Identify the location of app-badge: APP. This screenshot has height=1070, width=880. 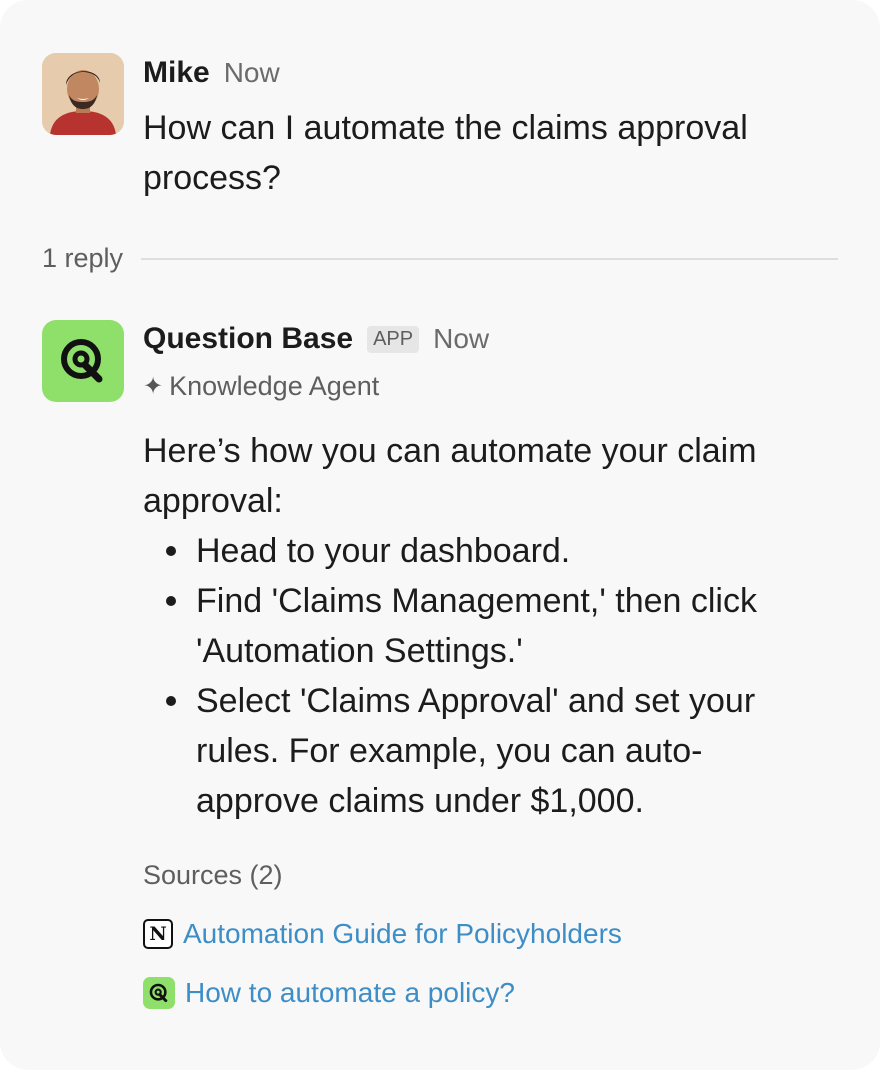
(393, 339).